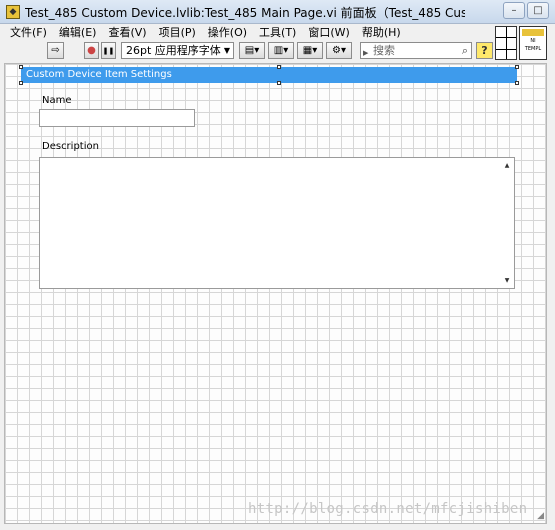 The height and width of the screenshot is (530, 555). Describe the element at coordinates (538, 10) in the screenshot. I see `maximize-button: □` at that location.